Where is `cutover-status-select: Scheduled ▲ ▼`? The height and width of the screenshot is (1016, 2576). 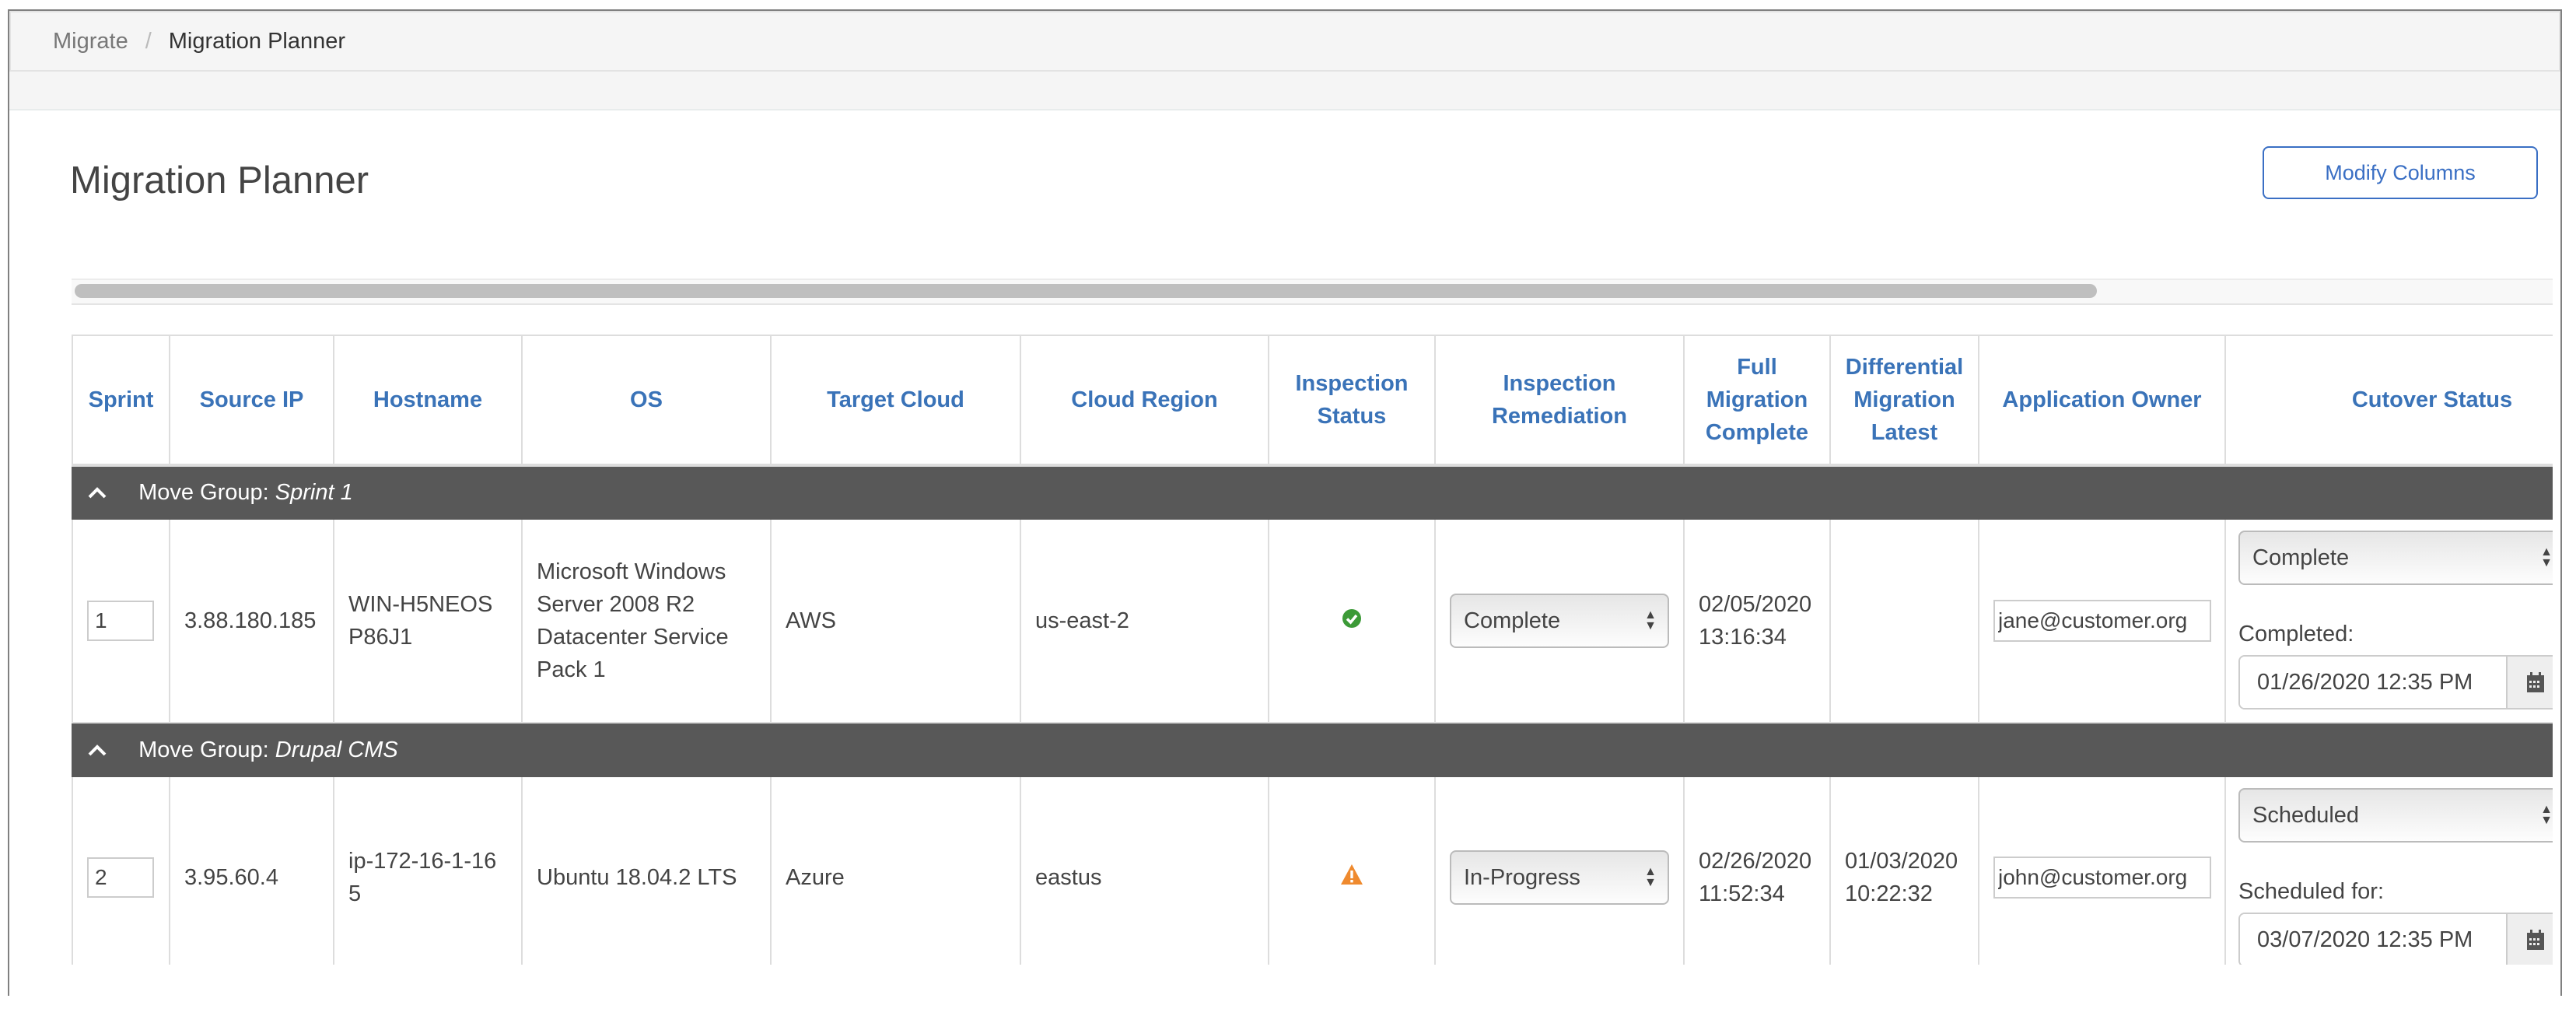 cutover-status-select: Scheduled ▲ ▼ is located at coordinates (2395, 815).